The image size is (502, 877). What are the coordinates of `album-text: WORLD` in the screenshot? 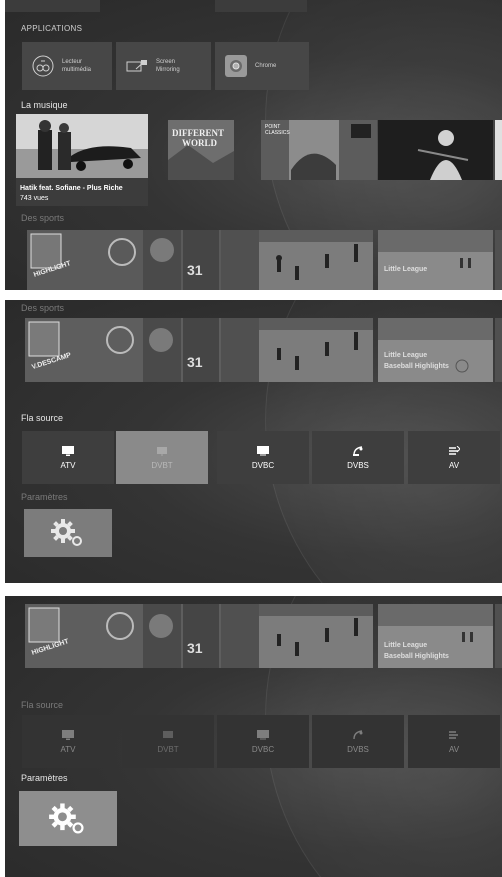 It's located at (200, 143).